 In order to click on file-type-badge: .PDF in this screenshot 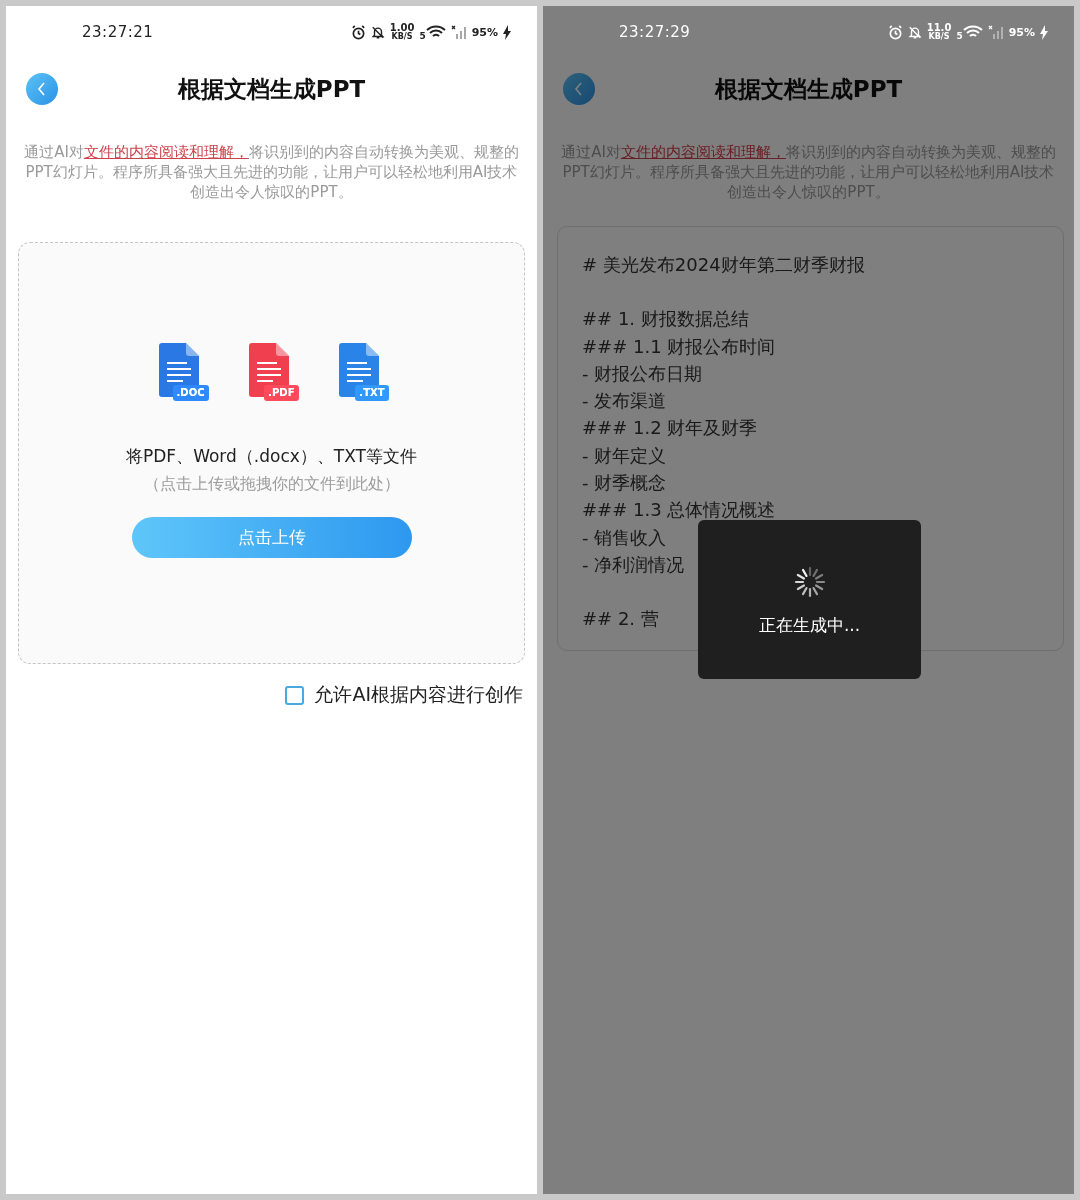, I will do `click(281, 393)`.